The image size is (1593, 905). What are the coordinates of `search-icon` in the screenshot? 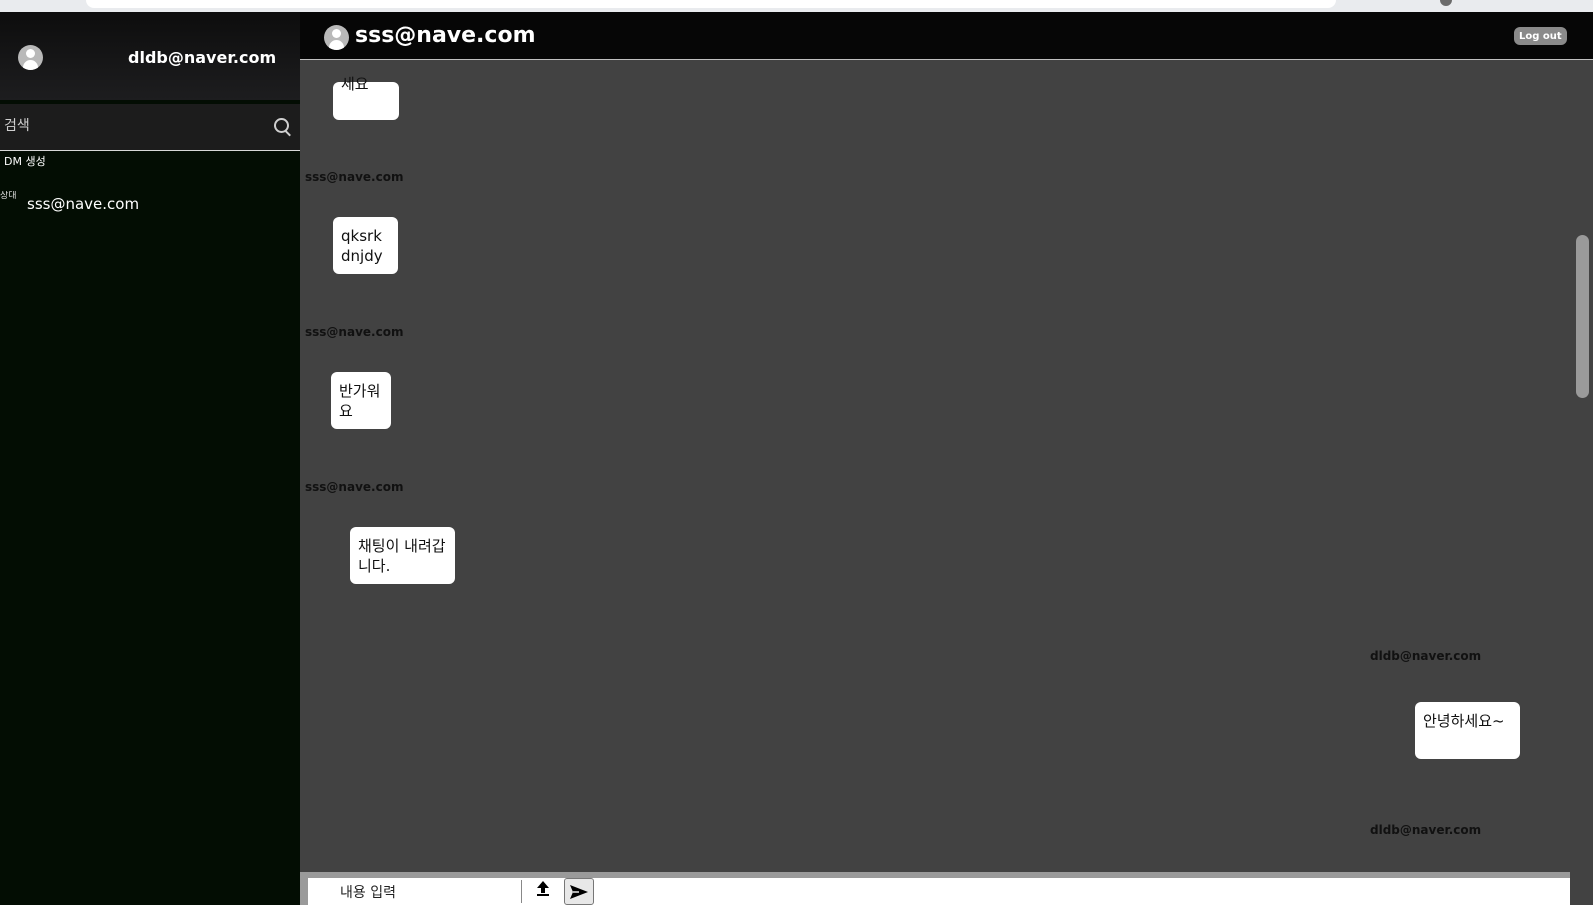 It's located at (281, 125).